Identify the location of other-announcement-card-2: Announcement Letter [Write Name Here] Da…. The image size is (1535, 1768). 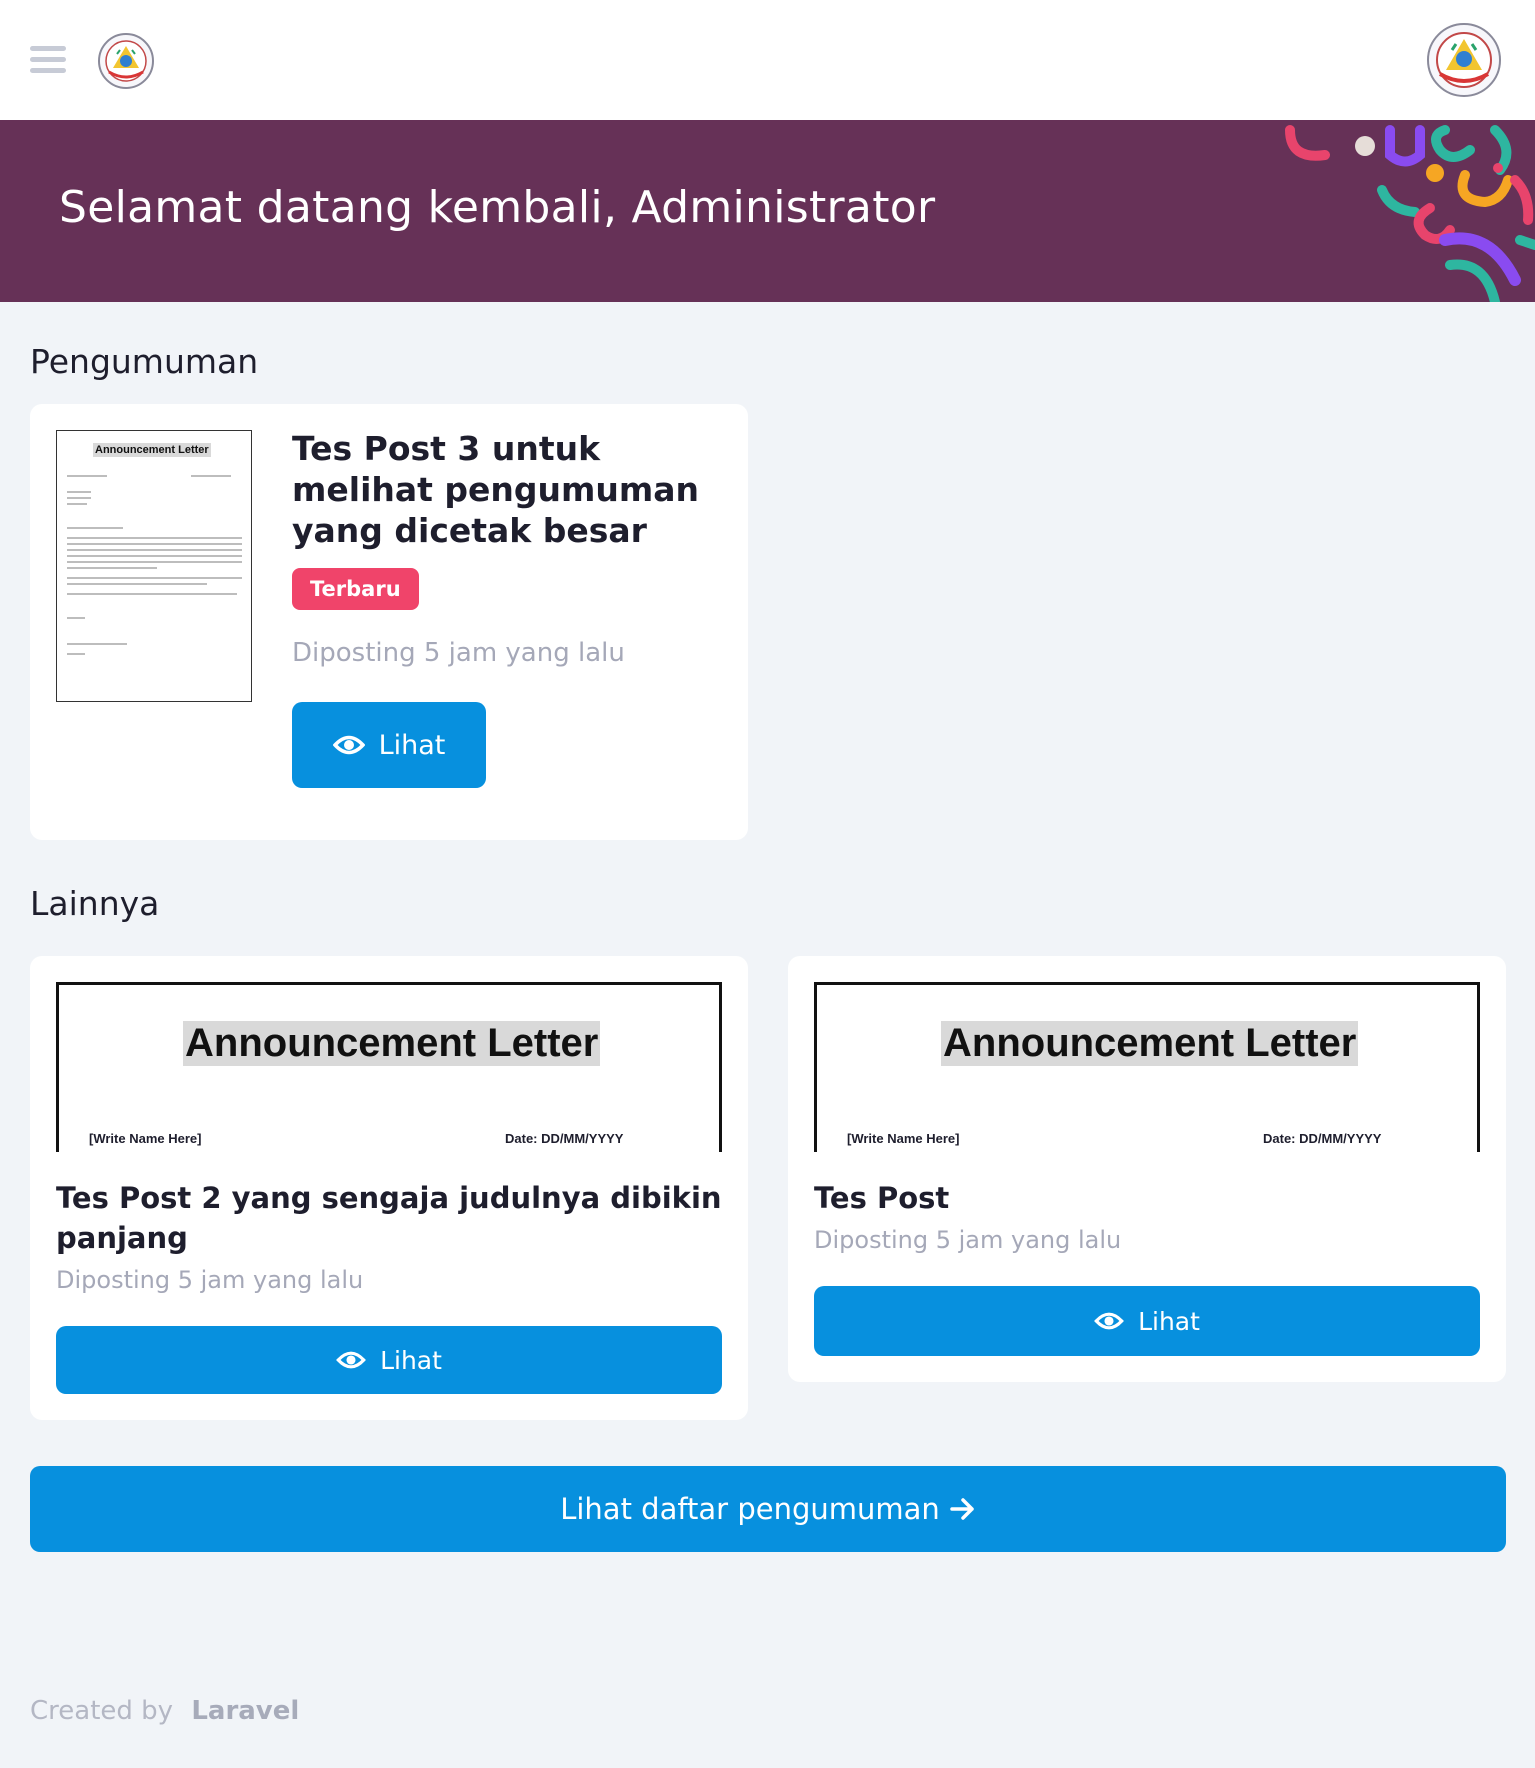
(1147, 1169).